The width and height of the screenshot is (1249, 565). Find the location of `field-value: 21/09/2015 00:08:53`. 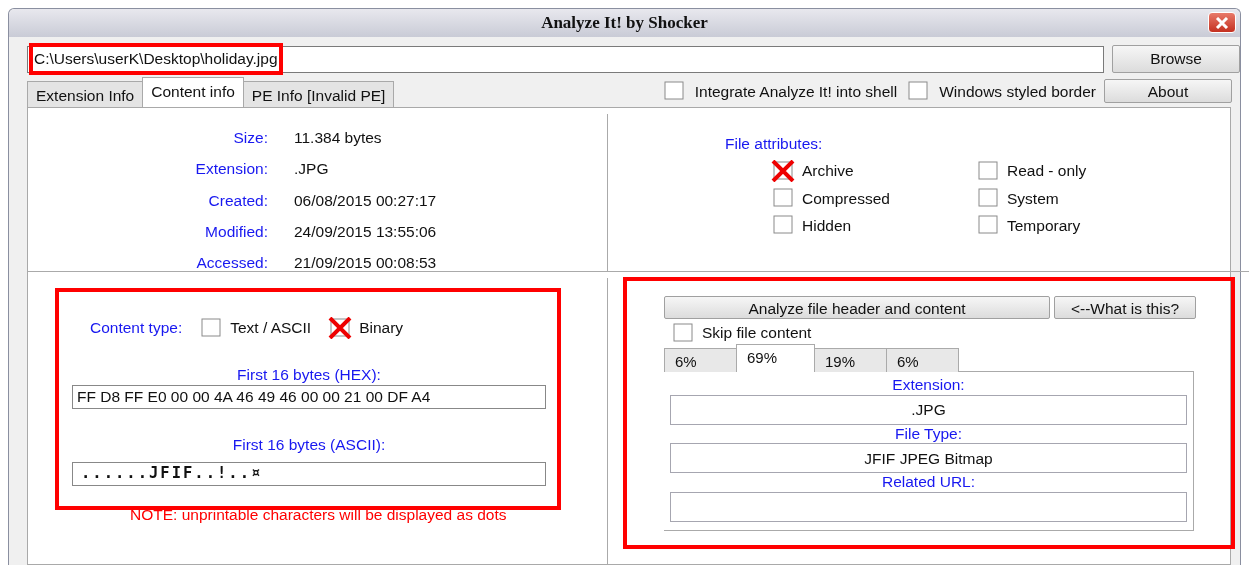

field-value: 21/09/2015 00:08:53 is located at coordinates (366, 263).